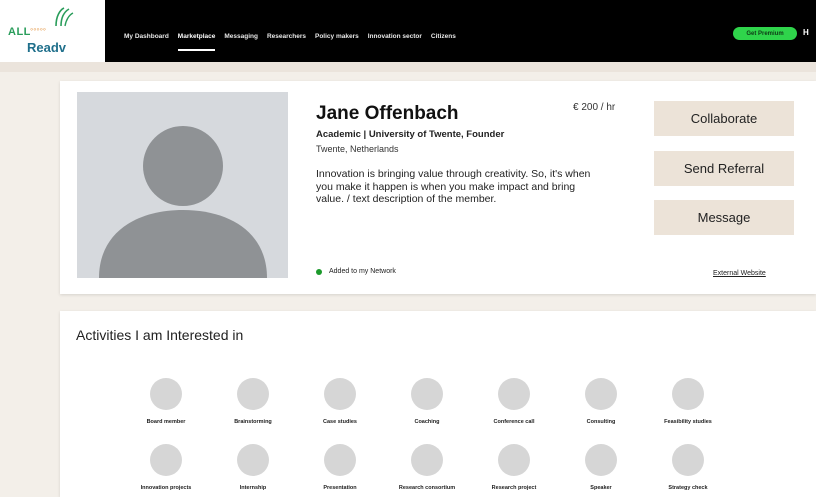 The width and height of the screenshot is (816, 497). Describe the element at coordinates (166, 488) in the screenshot. I see `activity-label: Innovation projects` at that location.